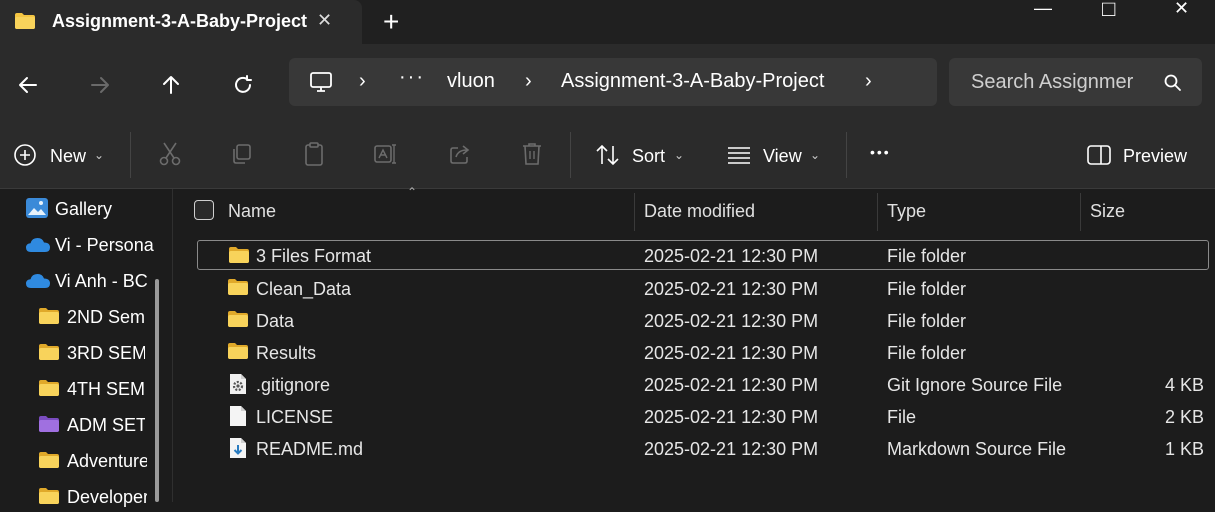 The height and width of the screenshot is (512, 1215). Describe the element at coordinates (157, 390) in the screenshot. I see `sidebar-scrollbar` at that location.